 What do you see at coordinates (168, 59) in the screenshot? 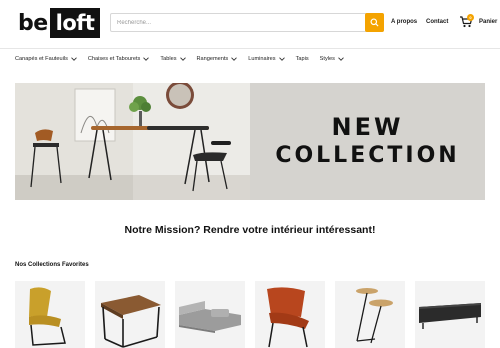
I see `nav-item-label: Tables` at bounding box center [168, 59].